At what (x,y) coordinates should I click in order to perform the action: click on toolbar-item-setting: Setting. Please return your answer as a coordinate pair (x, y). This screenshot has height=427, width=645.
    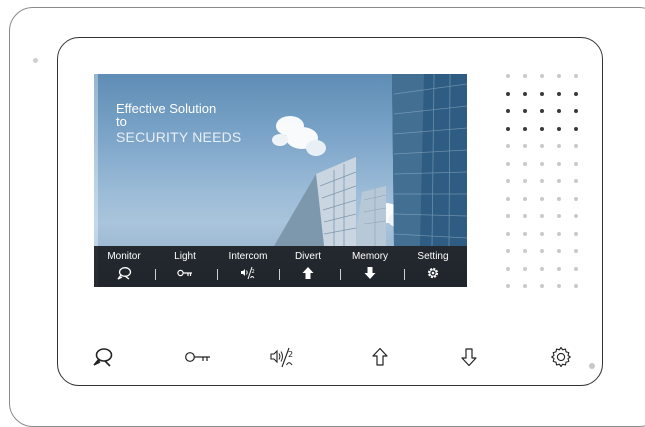
    Looking at the image, I should click on (433, 265).